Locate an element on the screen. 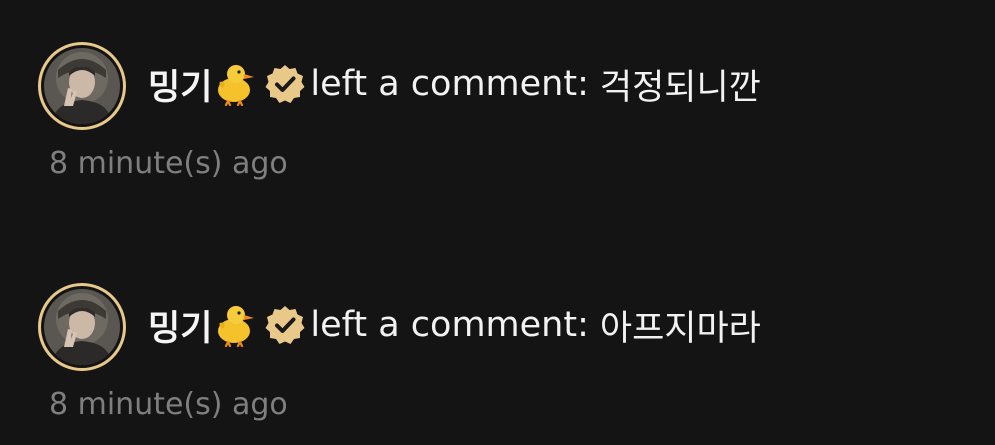 This screenshot has height=445, width=995. notification-text: 밍기 left a comment: 걱정되니깐 is located at coordinates (454, 84).